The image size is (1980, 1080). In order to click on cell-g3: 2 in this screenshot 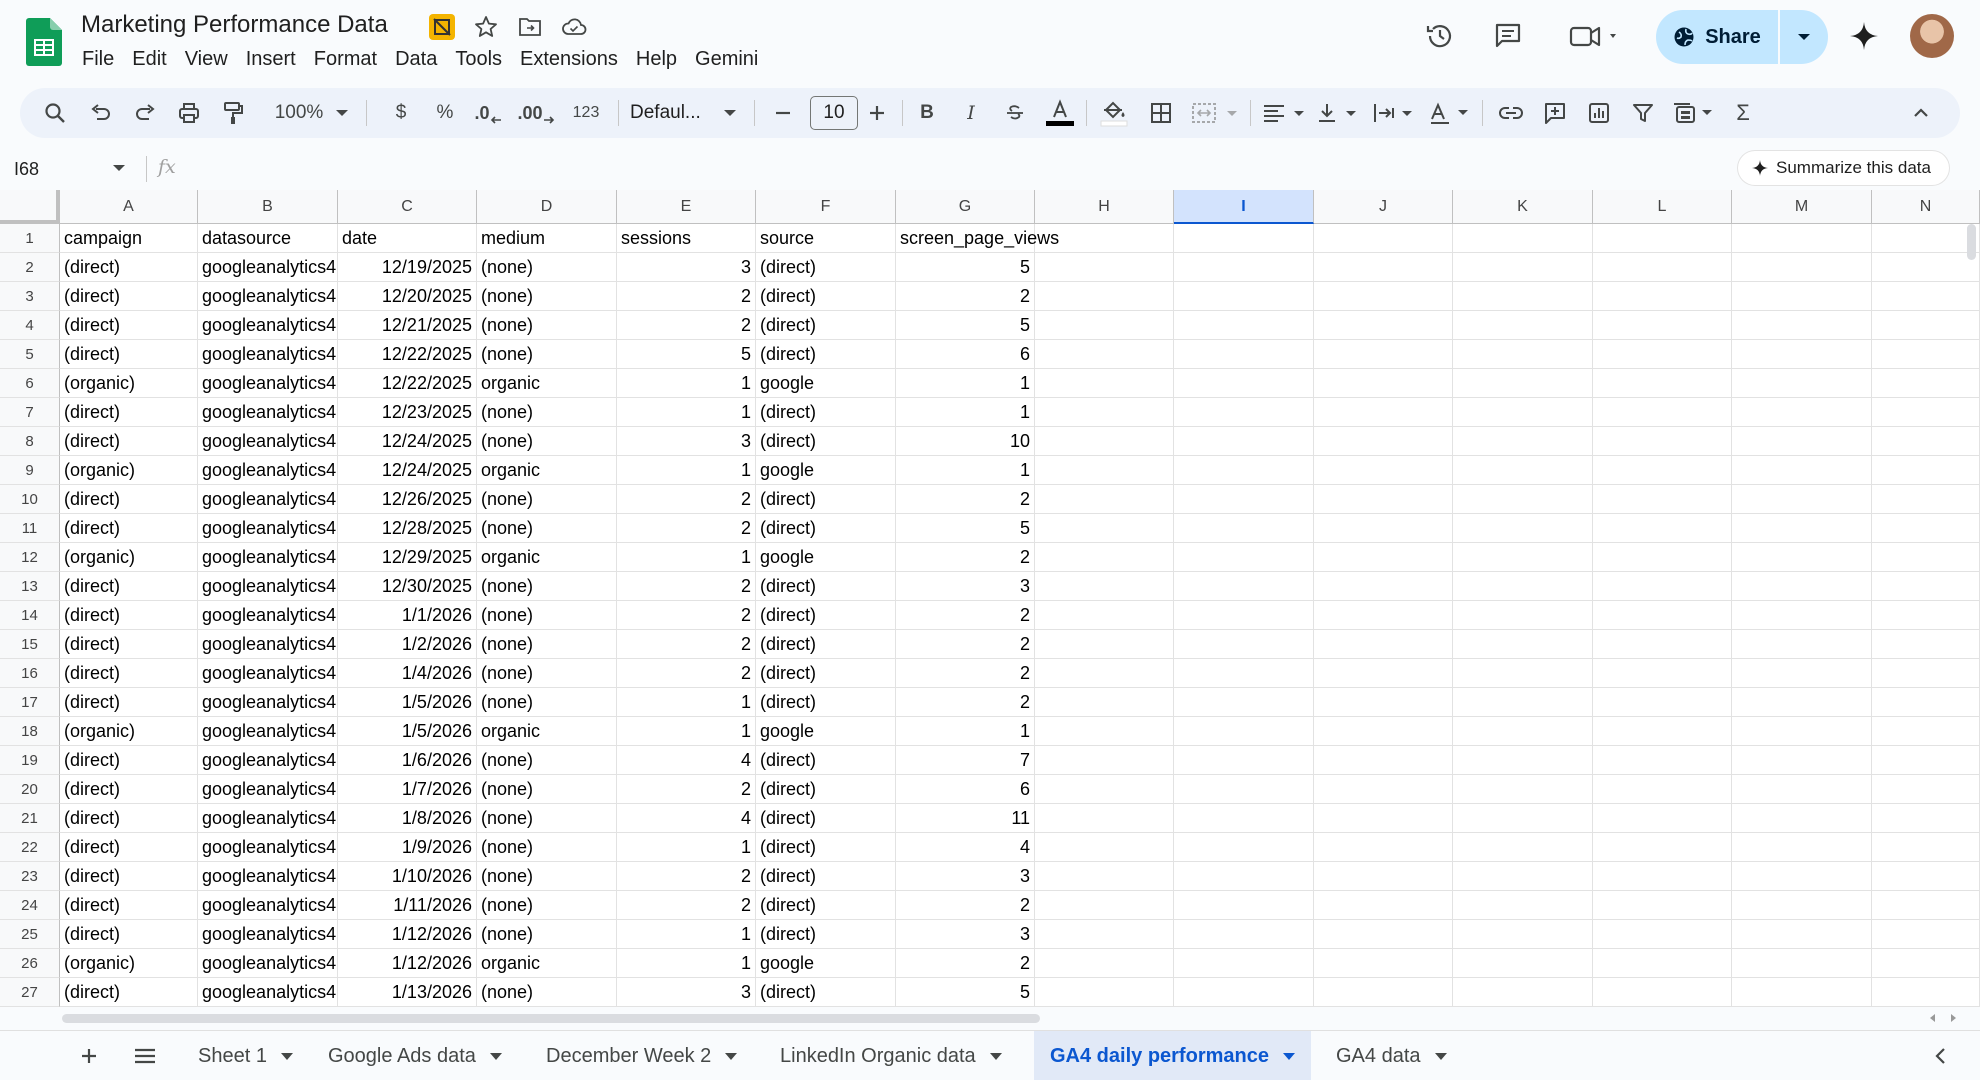, I will do `click(965, 296)`.